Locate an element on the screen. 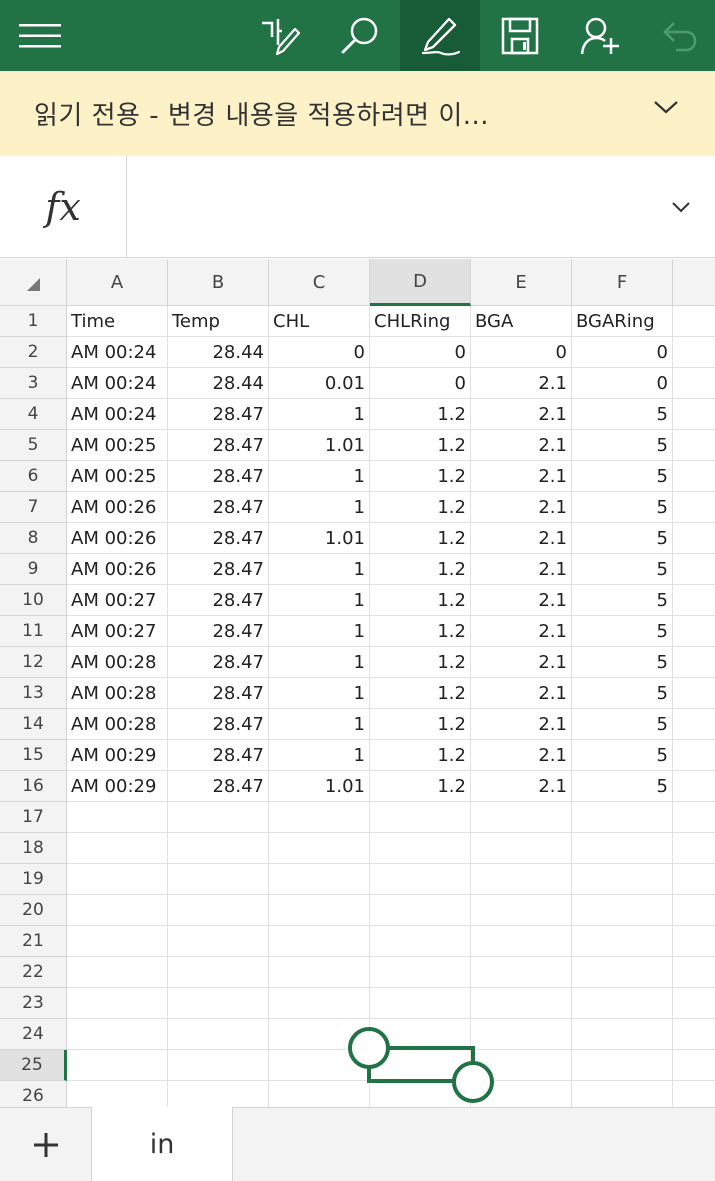  cell-g19 is located at coordinates (694, 879).